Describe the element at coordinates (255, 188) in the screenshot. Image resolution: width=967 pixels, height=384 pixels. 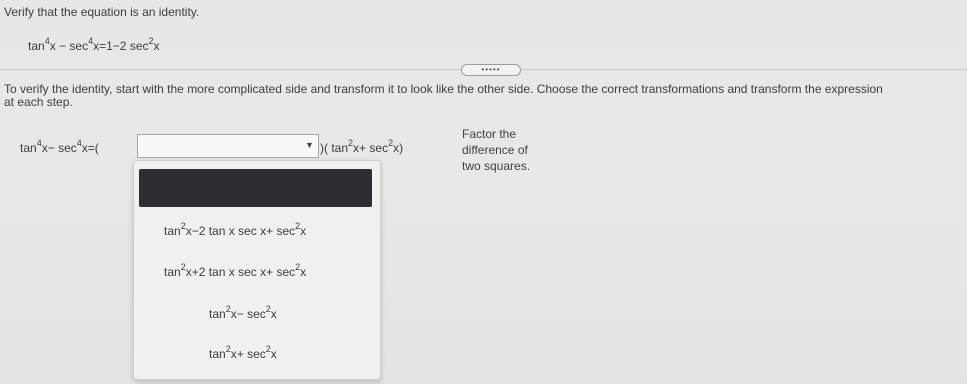
I see `dropdown-menu-header` at that location.